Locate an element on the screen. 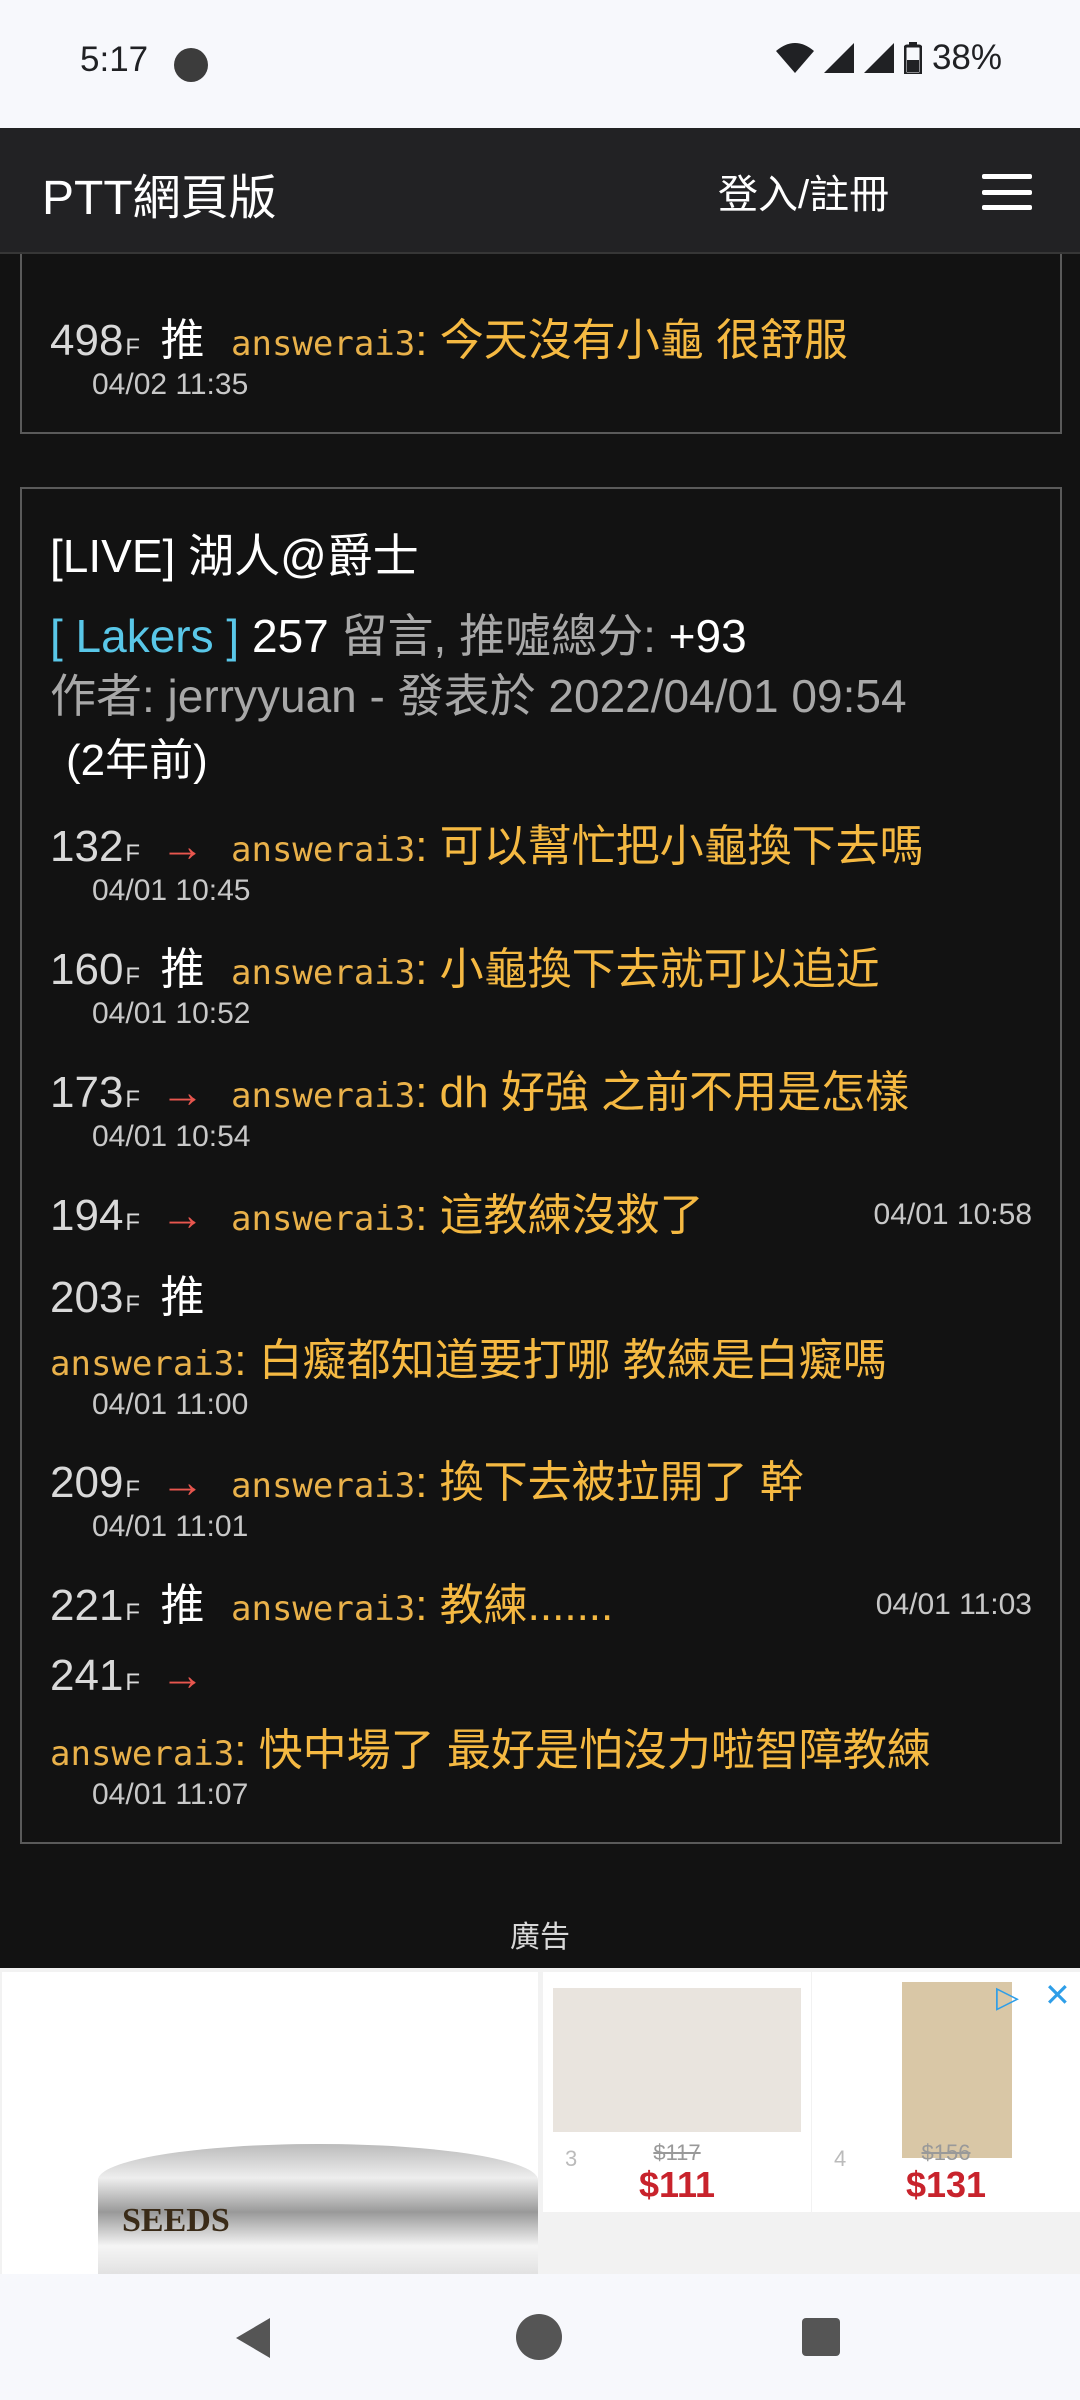 The image size is (1080, 2400). comment-text: : dh 好強 之前不用是怎樣 is located at coordinates (662, 1092).